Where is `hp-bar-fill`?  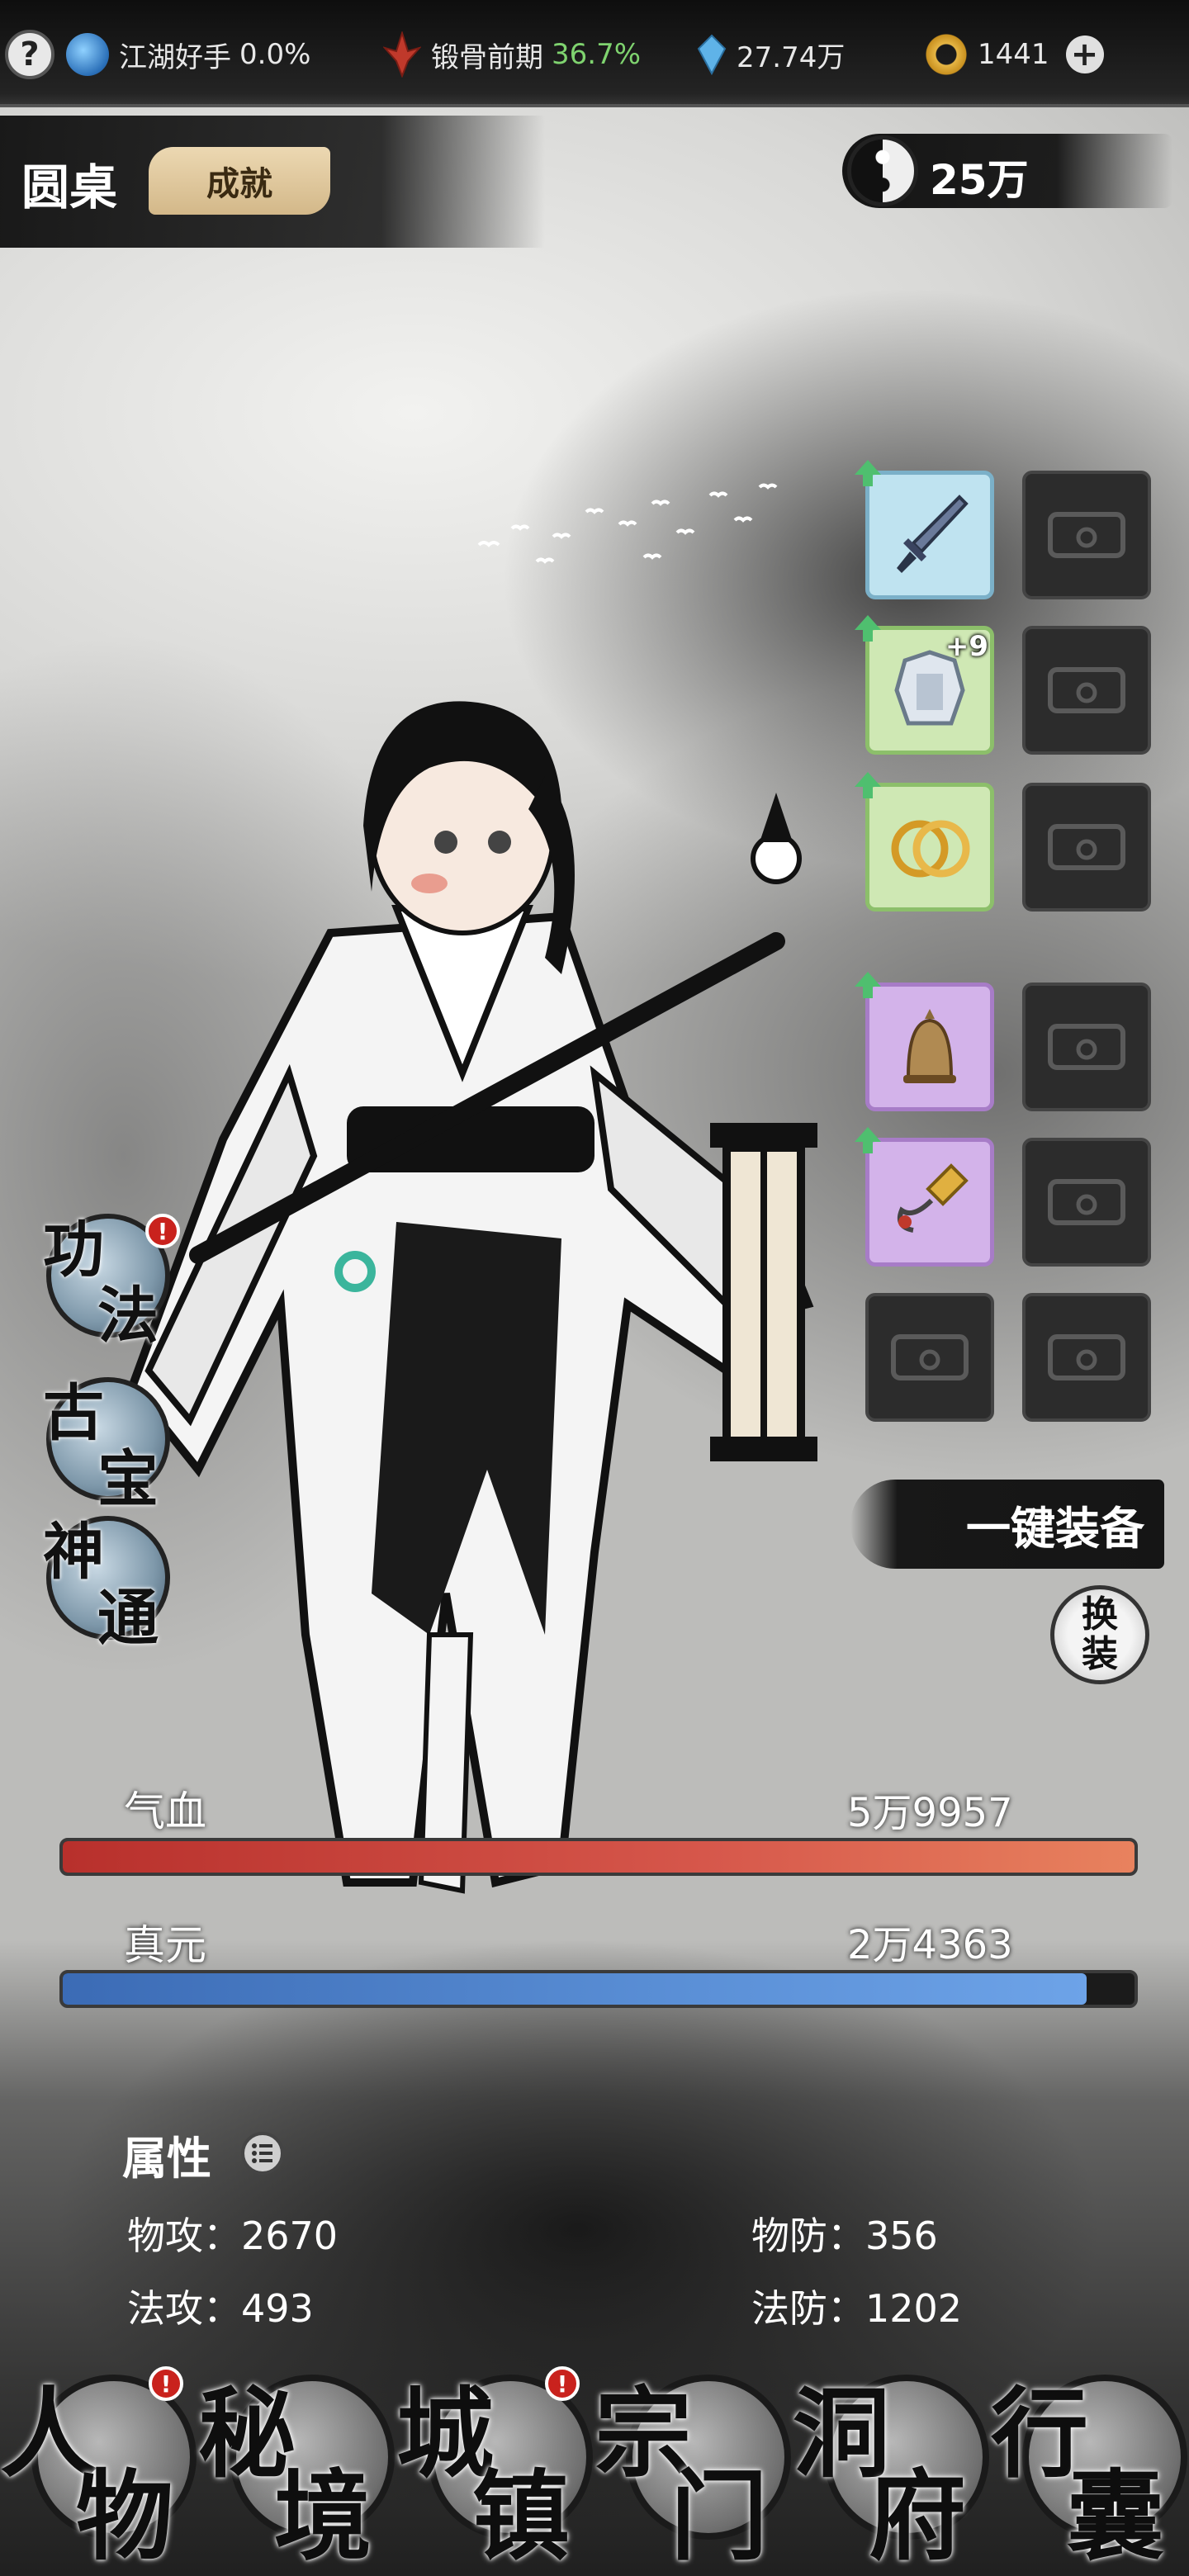
hp-bar-fill is located at coordinates (599, 1857).